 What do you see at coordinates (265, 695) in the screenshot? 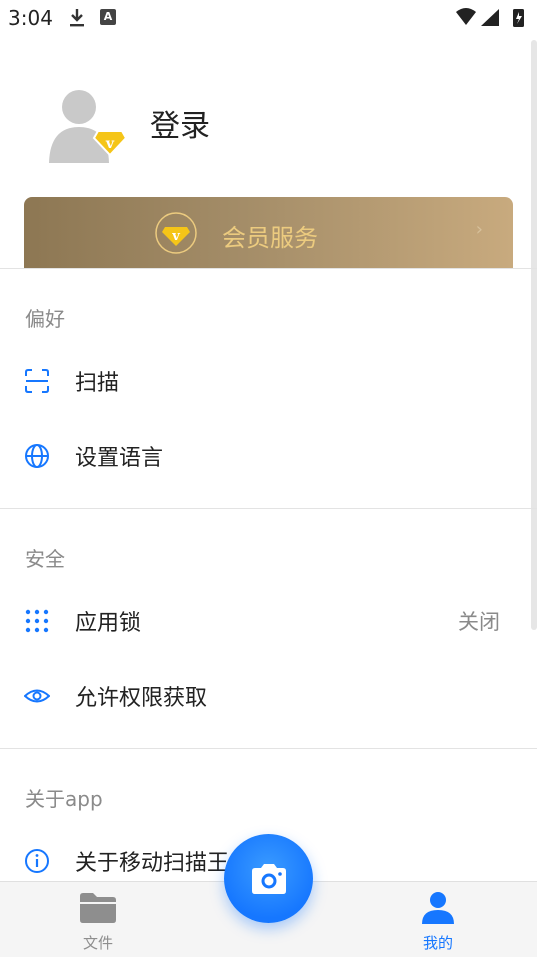
I see `menu-item-permissions: 允许权限获取` at bounding box center [265, 695].